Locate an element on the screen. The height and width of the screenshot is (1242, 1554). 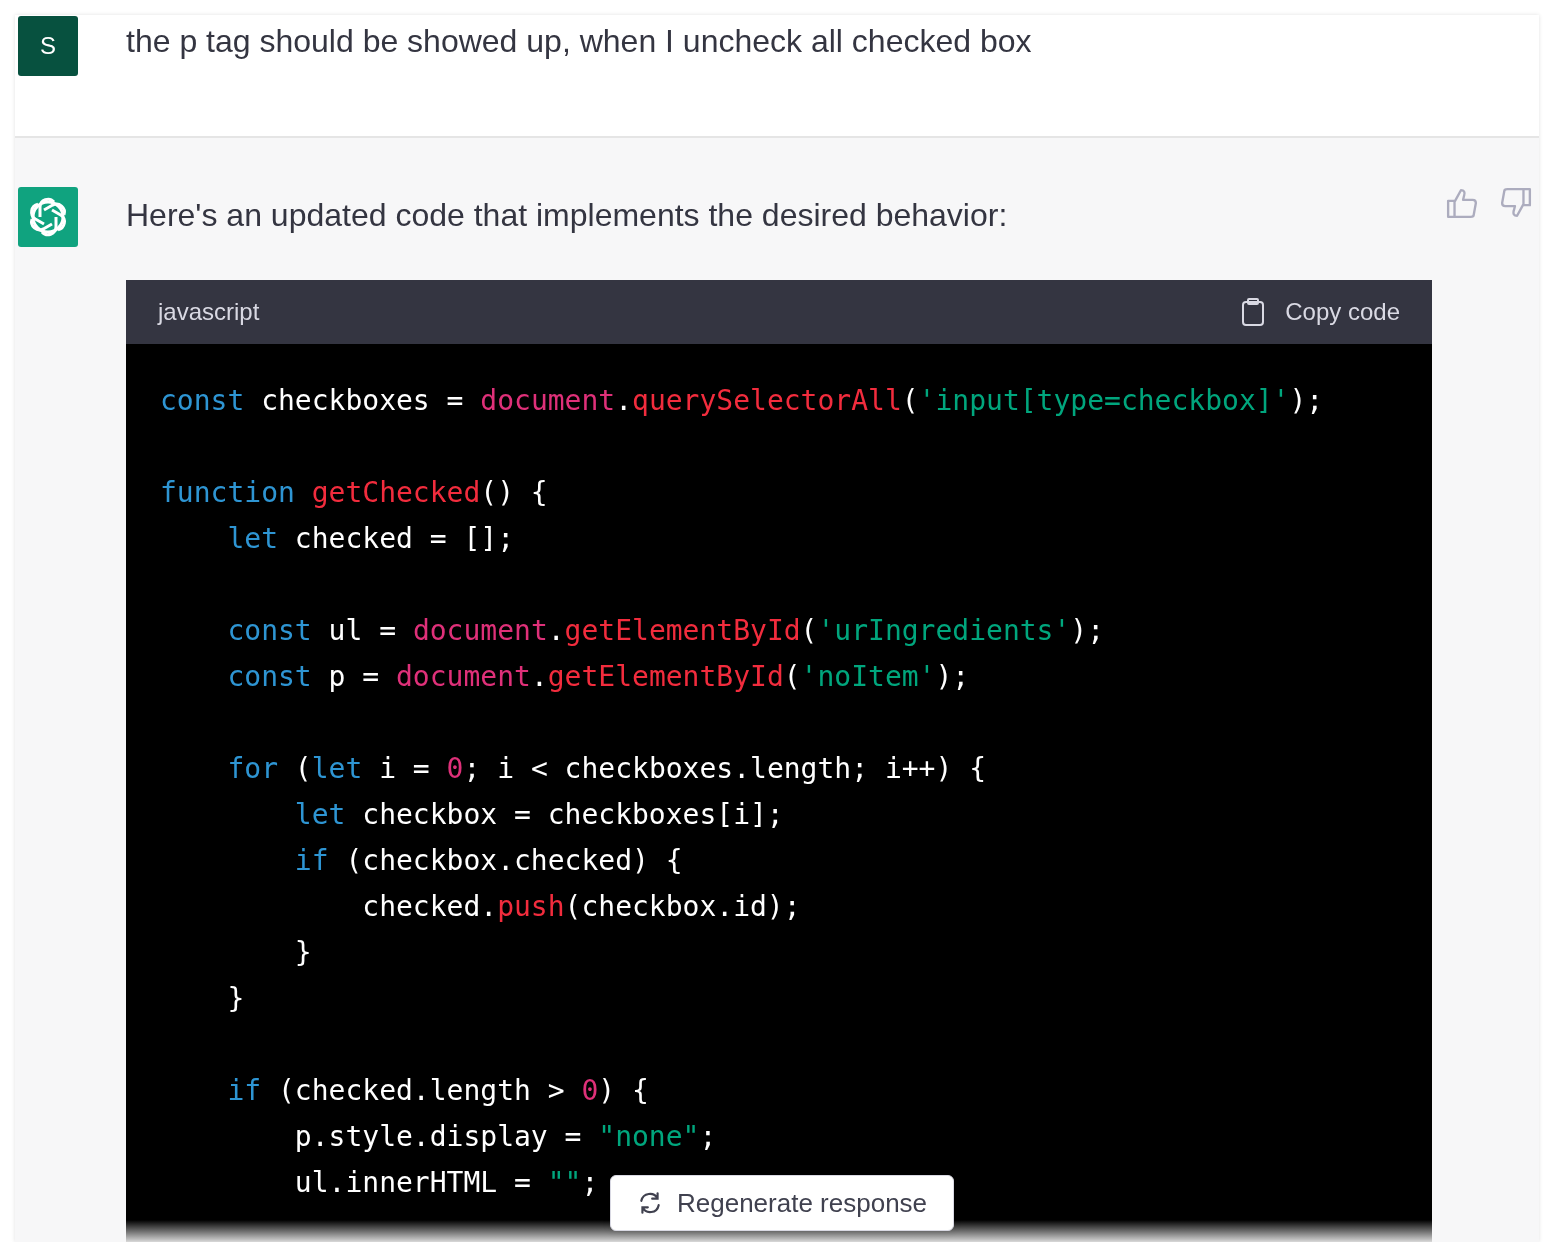
message-text: Here's an updated code that implements the desired behavior: is located at coordinates (567, 215).